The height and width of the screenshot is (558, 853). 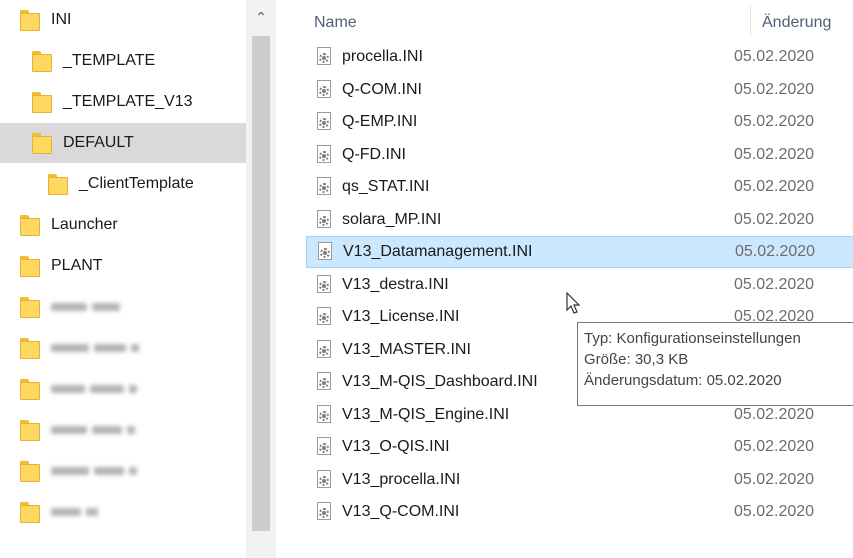 What do you see at coordinates (380, 121) in the screenshot?
I see `file-name: Q-EMP.INI` at bounding box center [380, 121].